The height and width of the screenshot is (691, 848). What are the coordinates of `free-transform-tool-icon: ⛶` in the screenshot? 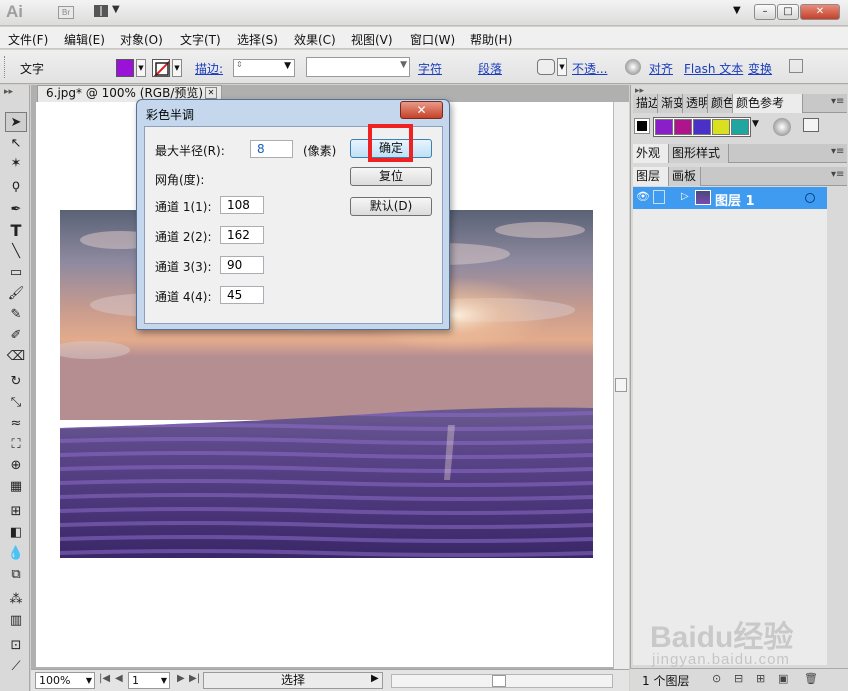 It's located at (16, 445).